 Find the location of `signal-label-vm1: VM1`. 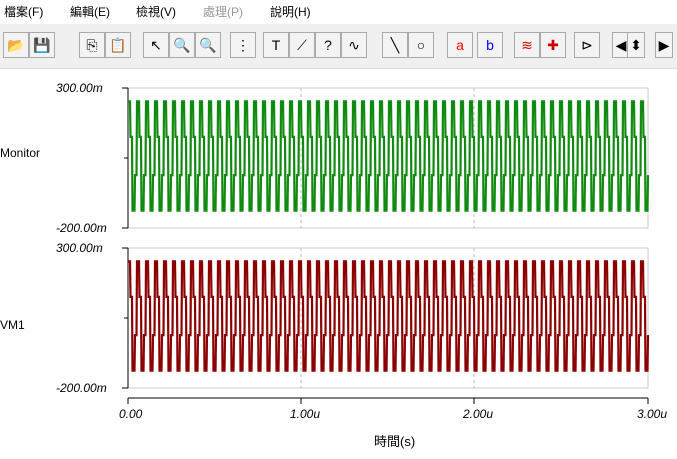

signal-label-vm1: VM1 is located at coordinates (12, 325).